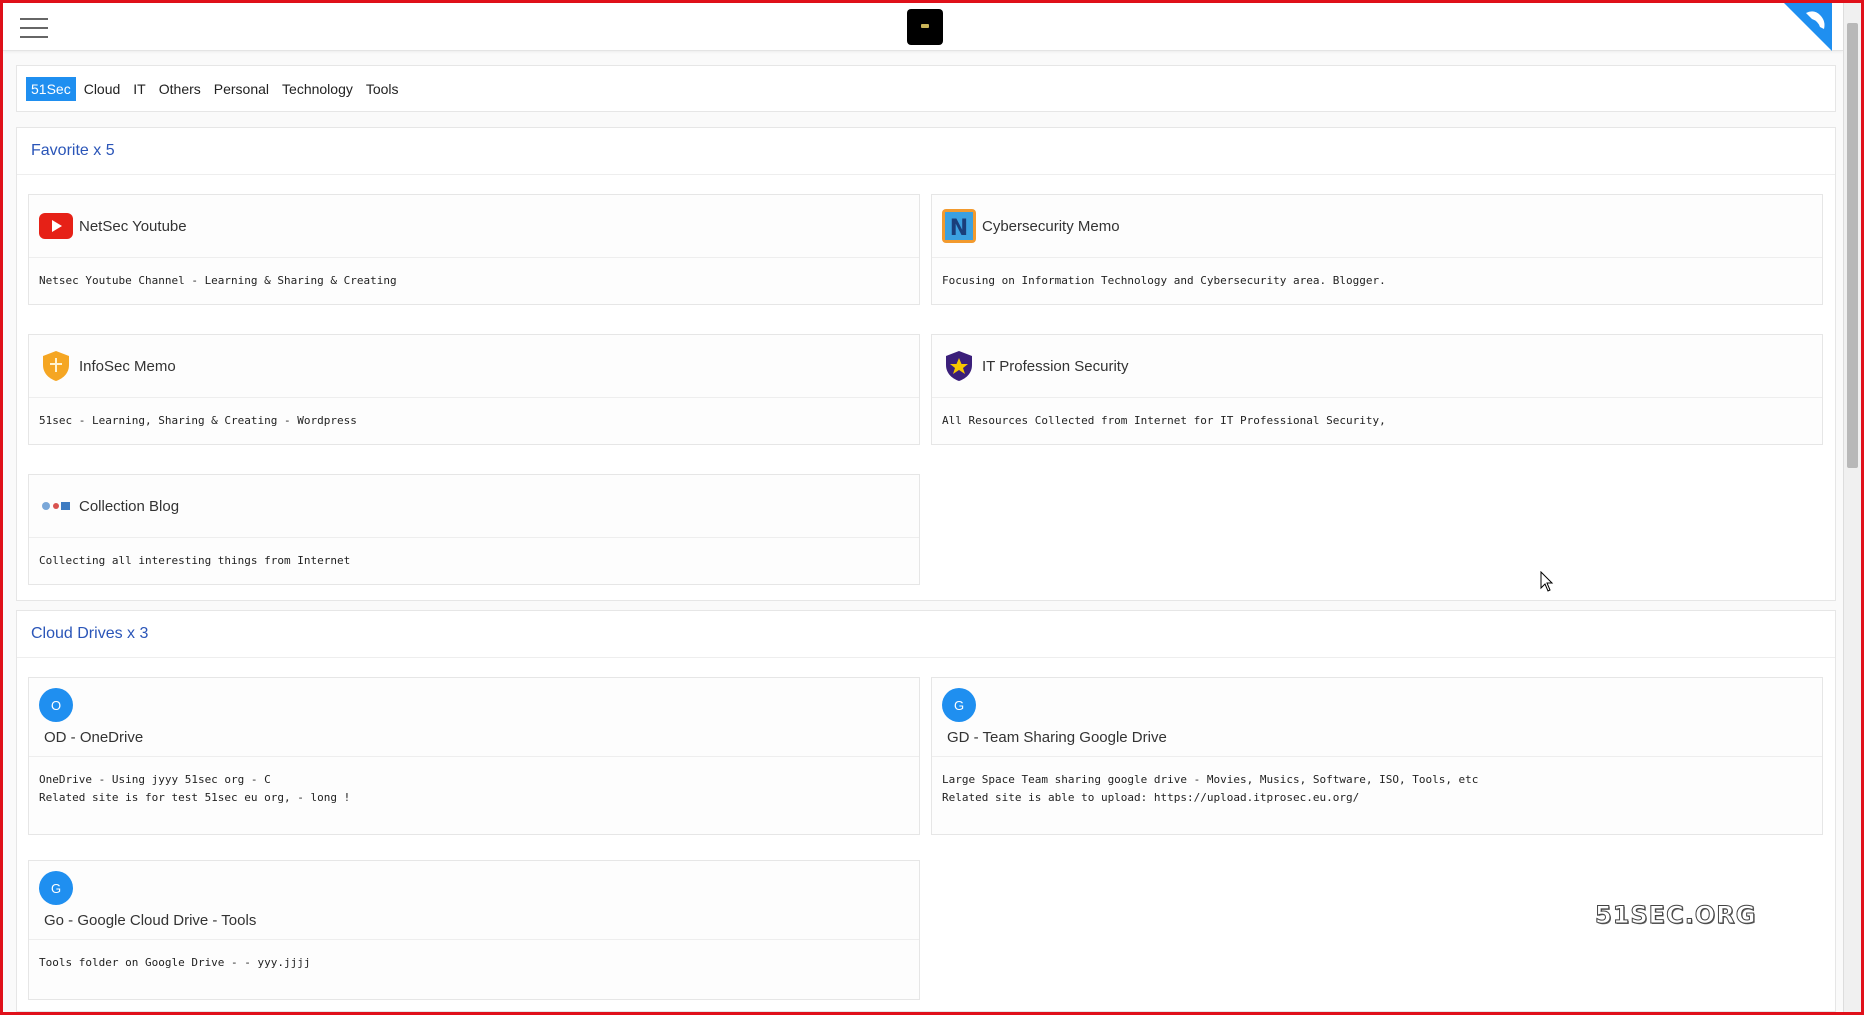  I want to click on vertical-scrollbar, so click(1852, 507).